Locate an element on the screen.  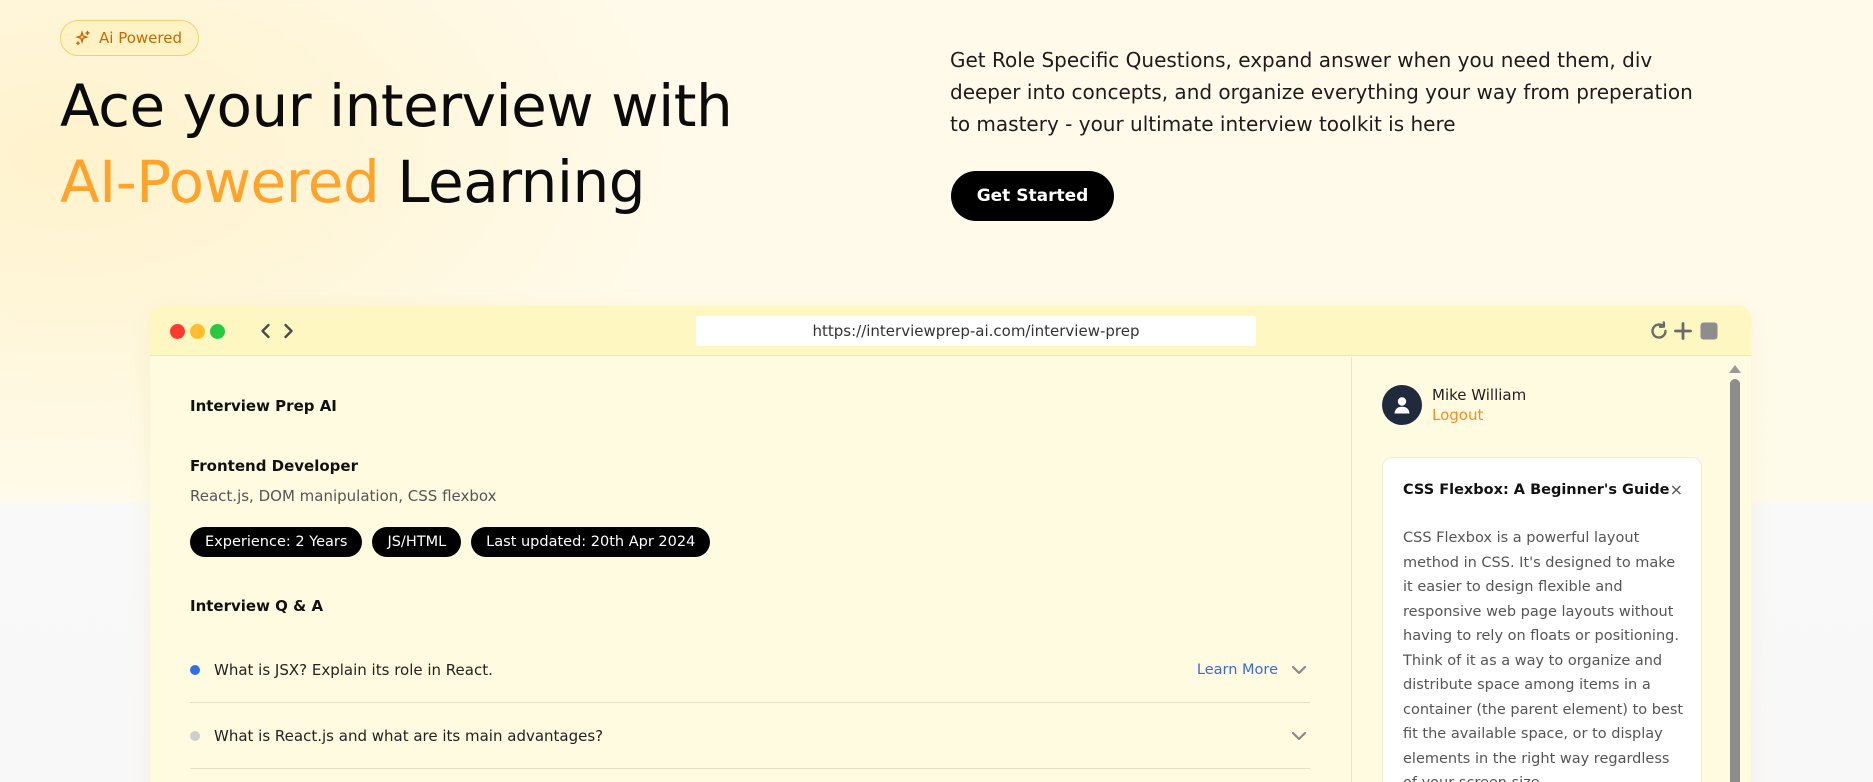
scroll-up-arrow-icon is located at coordinates (1735, 369).